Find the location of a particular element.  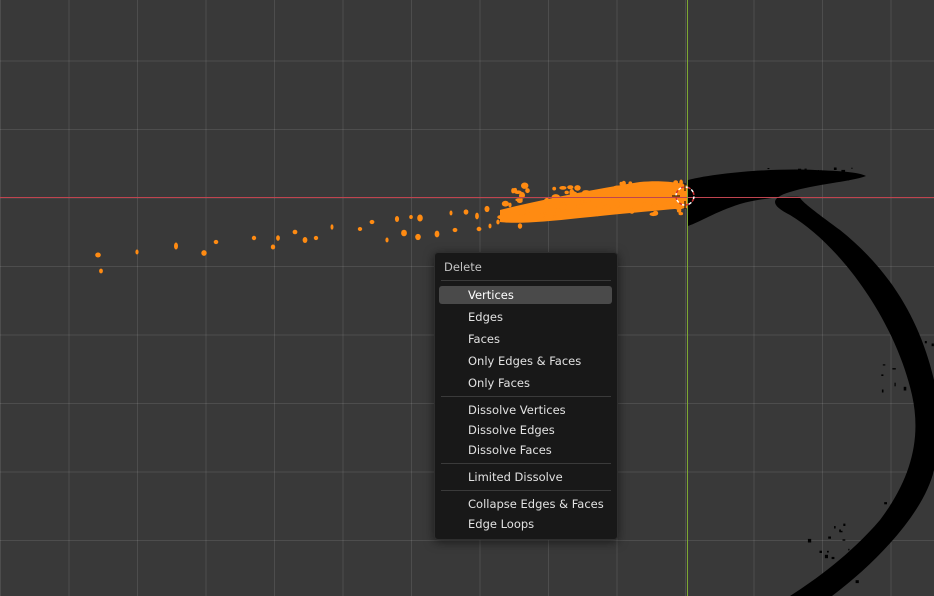

menu-item-collapse-edges-faces: Collapse Edges & Faces is located at coordinates (525, 504).